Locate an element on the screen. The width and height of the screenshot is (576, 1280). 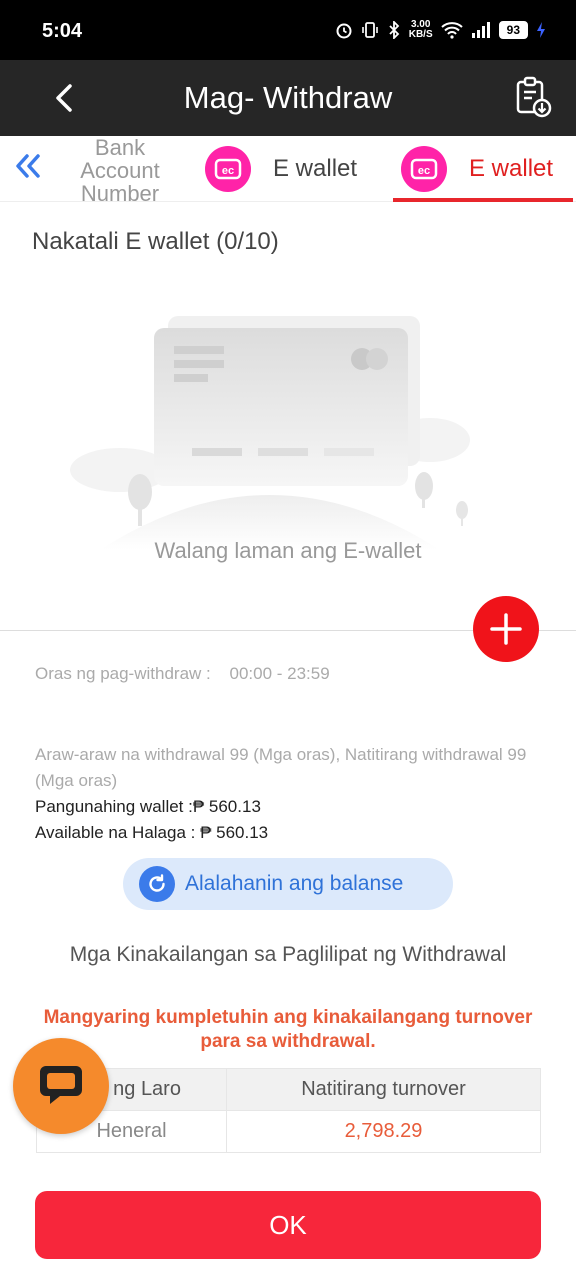
app-header: Mag- Withdraw is located at coordinates (288, 98).